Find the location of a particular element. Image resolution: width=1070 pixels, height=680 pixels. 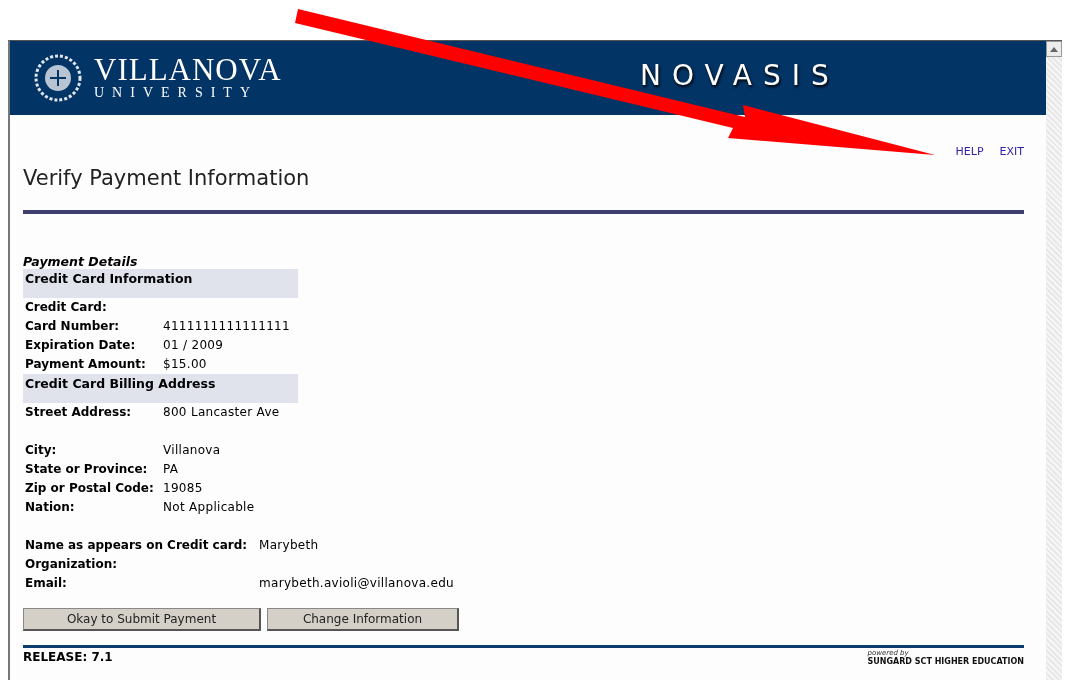

field-label: Name as appears on Credit card: is located at coordinates (136, 545).